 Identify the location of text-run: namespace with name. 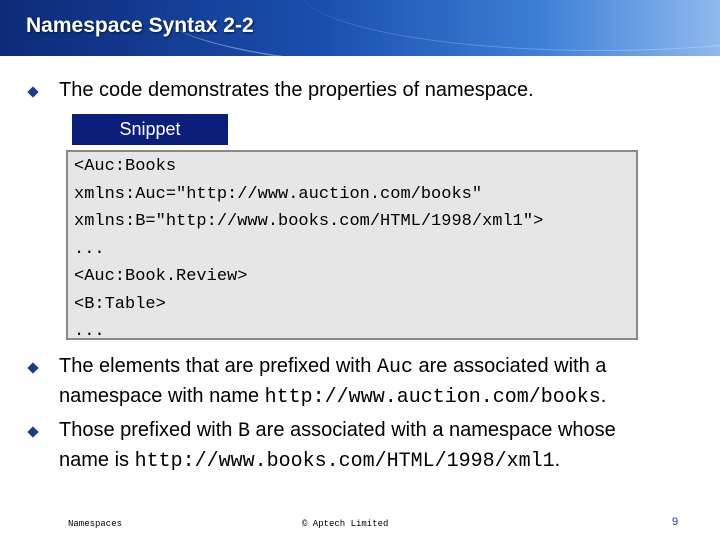
(162, 396).